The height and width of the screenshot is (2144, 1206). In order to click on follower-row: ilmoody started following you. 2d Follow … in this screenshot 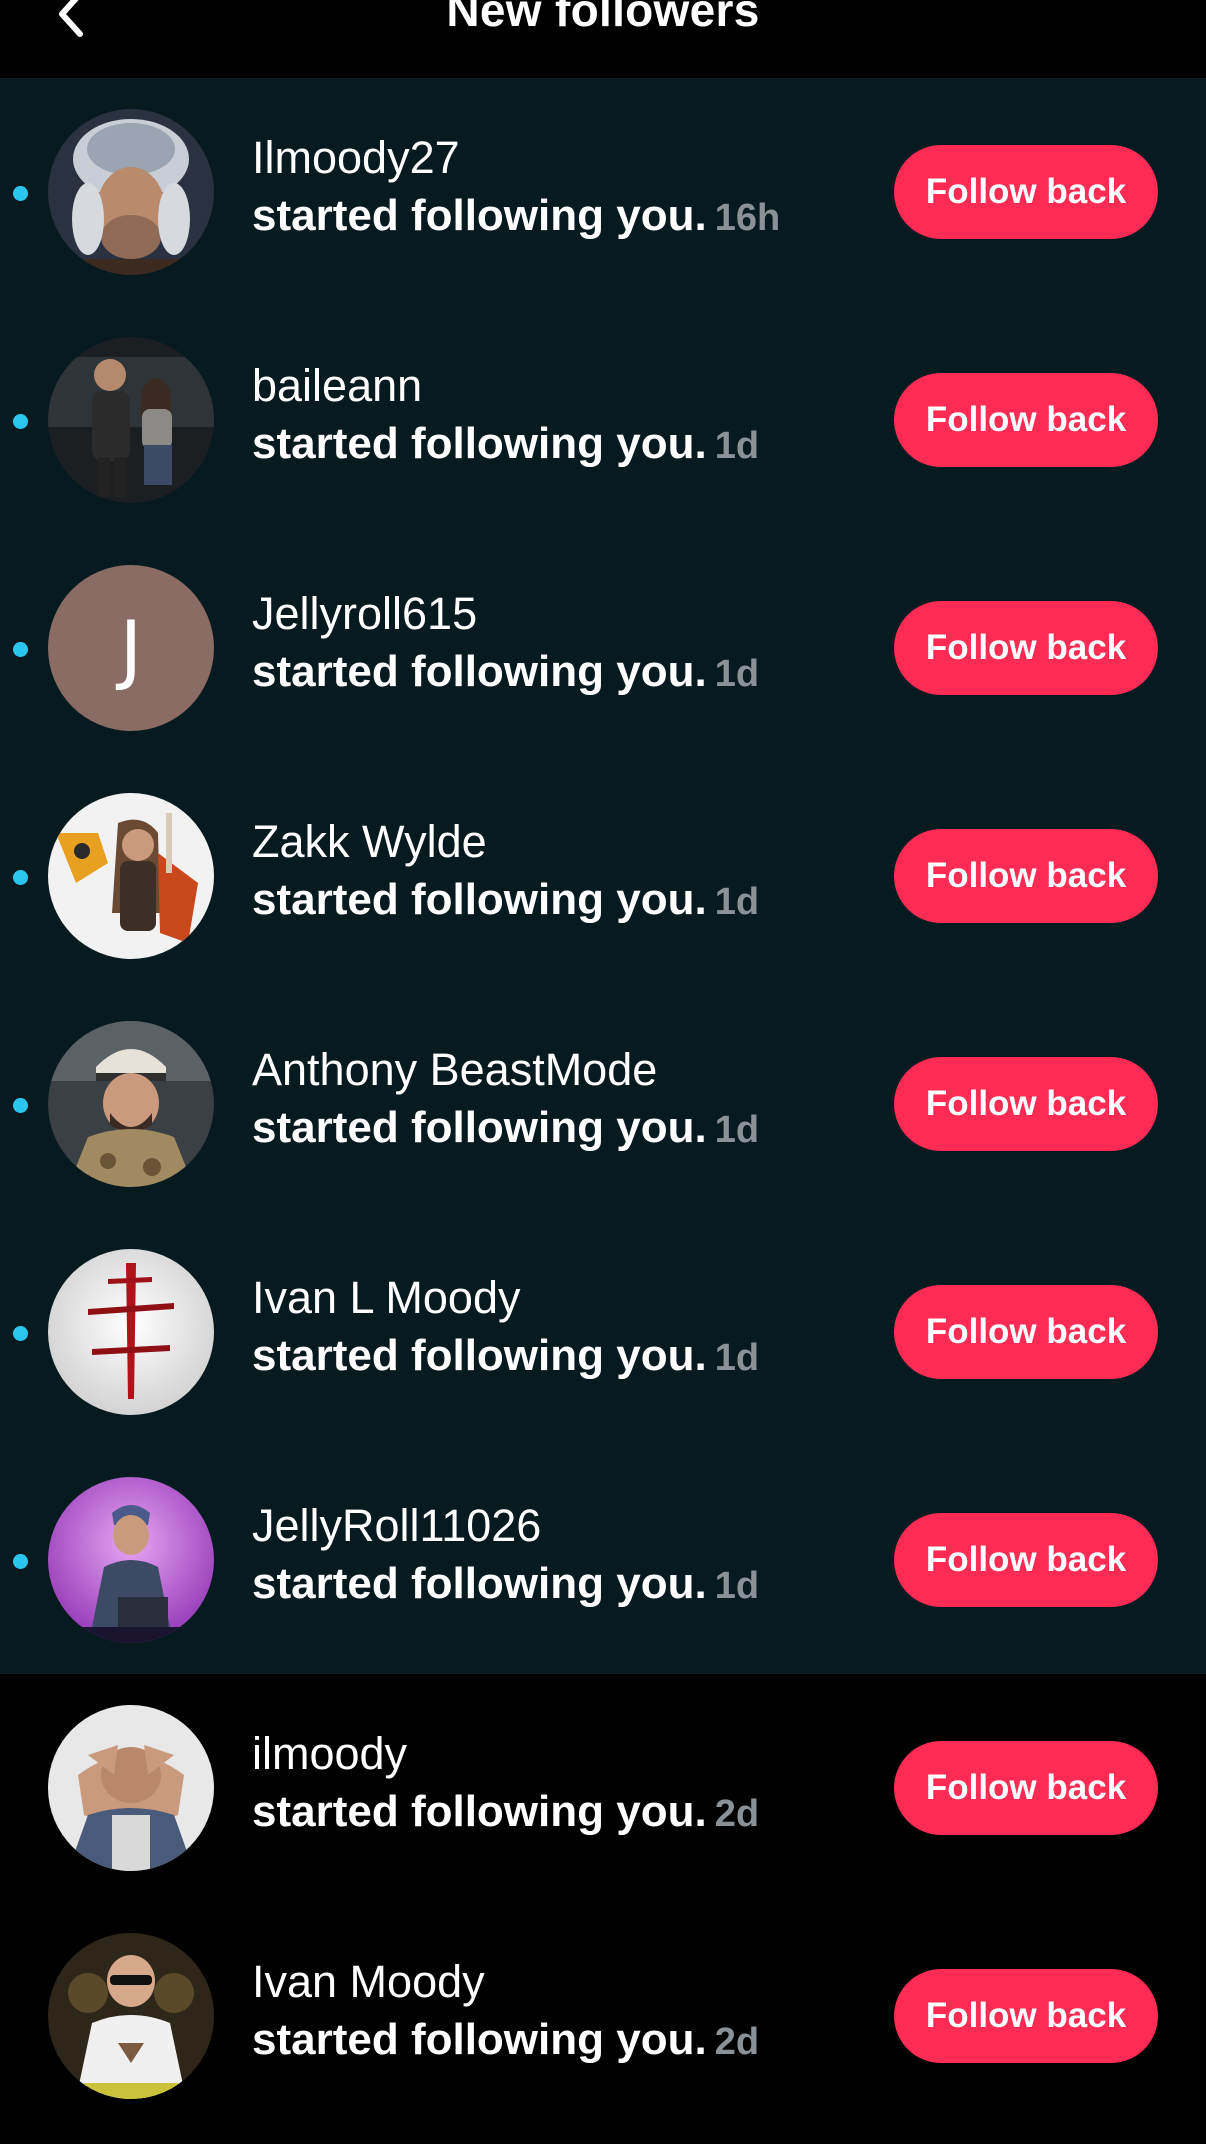, I will do `click(603, 1788)`.